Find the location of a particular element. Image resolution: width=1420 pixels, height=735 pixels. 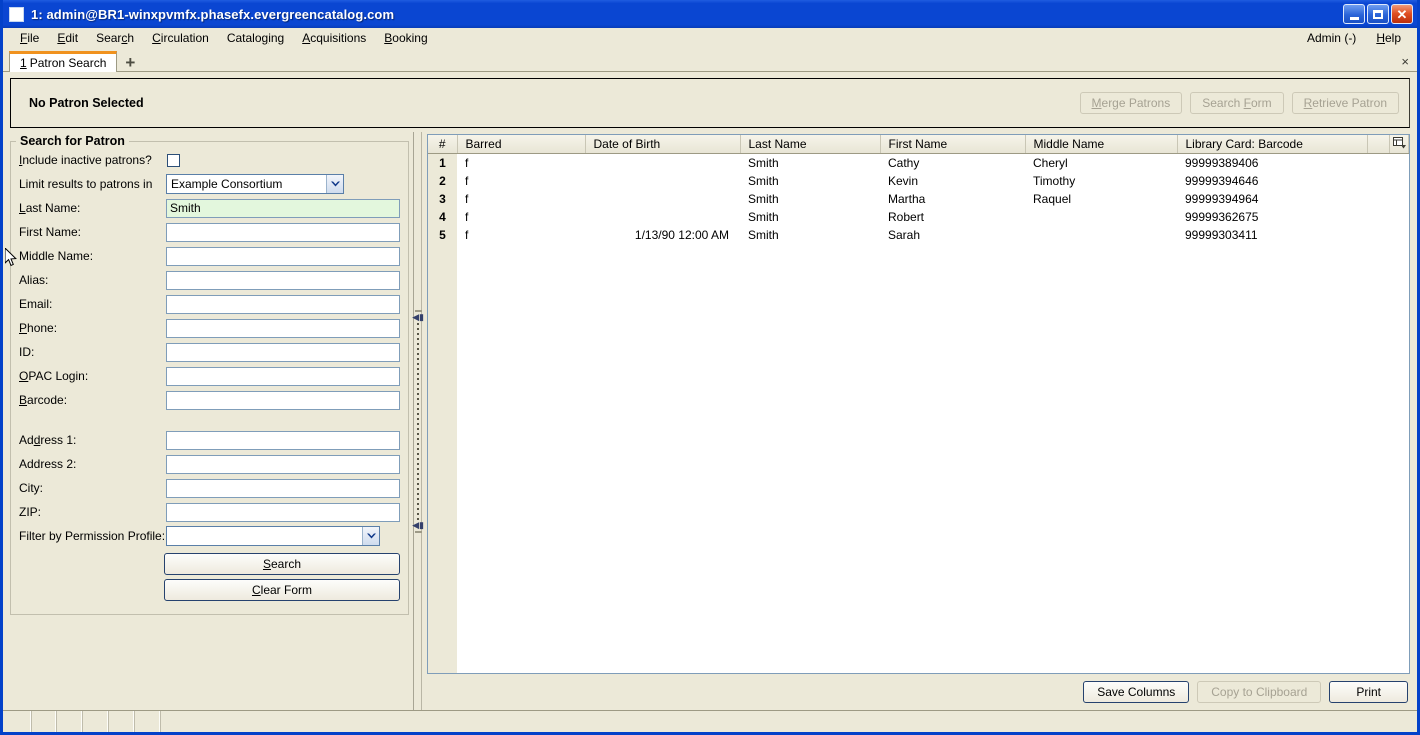

opac-login-input is located at coordinates (283, 376).